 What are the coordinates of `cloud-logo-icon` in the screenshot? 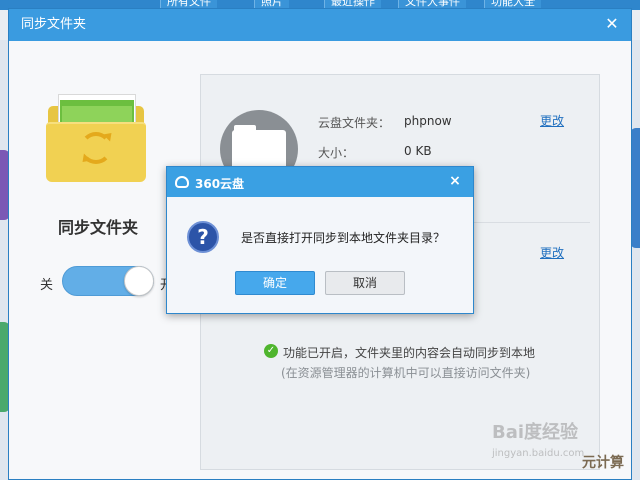 It's located at (182, 182).